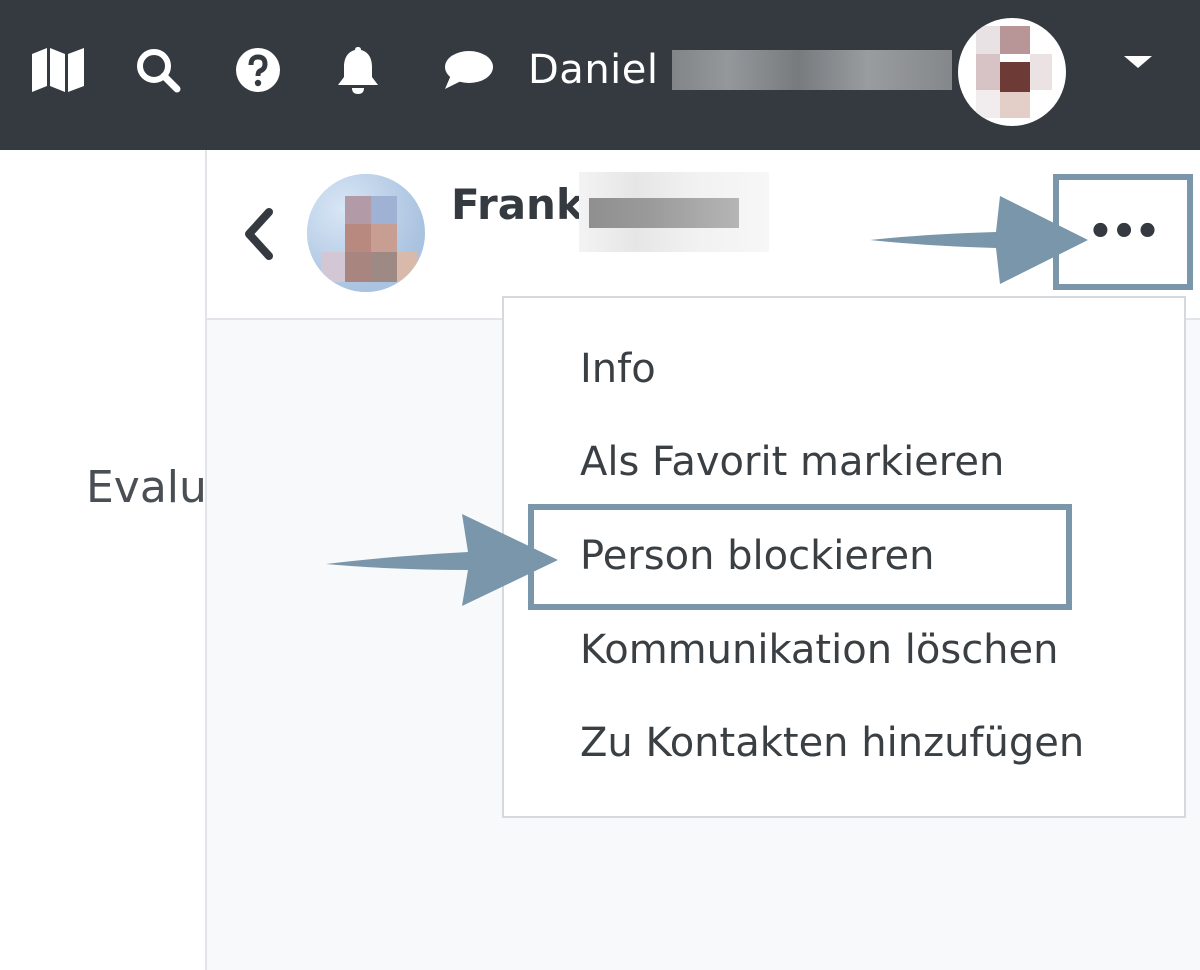  Describe the element at coordinates (158, 70) in the screenshot. I see `search-icon` at that location.